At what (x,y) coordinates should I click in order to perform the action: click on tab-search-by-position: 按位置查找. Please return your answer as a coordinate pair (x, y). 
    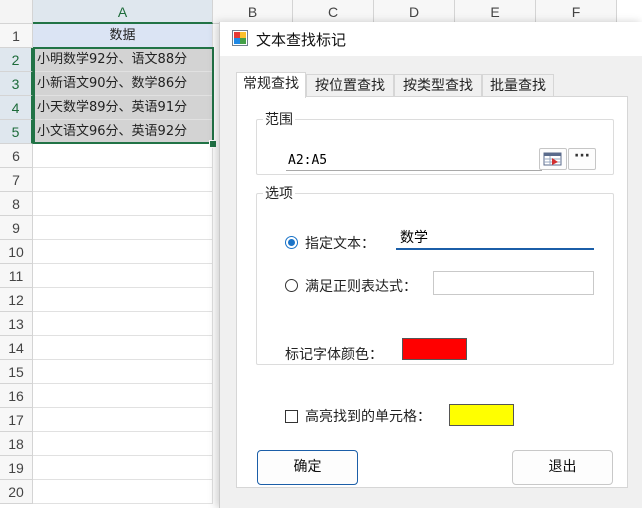
    Looking at the image, I should click on (350, 85).